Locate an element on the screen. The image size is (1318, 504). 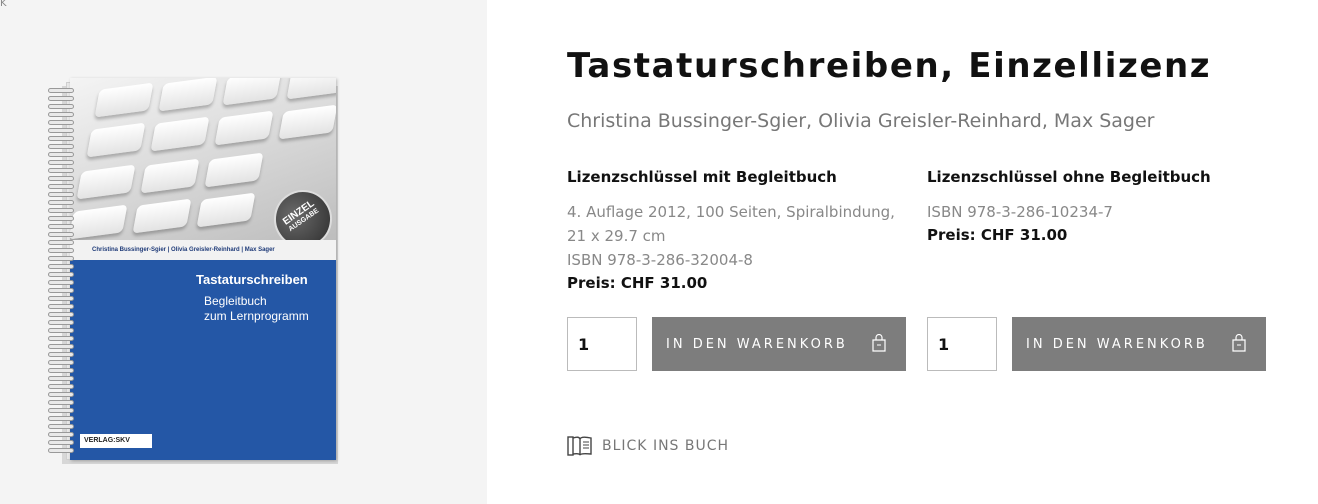
open-book-icon is located at coordinates (579, 446).